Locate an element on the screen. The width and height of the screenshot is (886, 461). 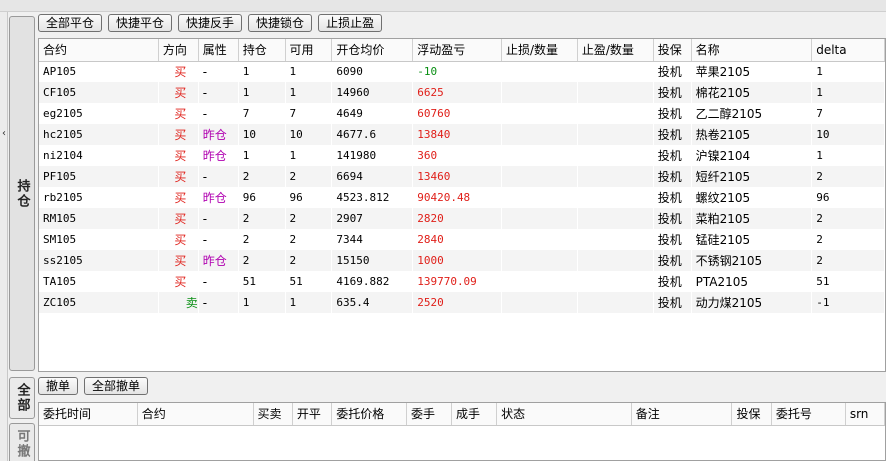
instrument-name-cell: 沪镍2104 is located at coordinates (723, 156).